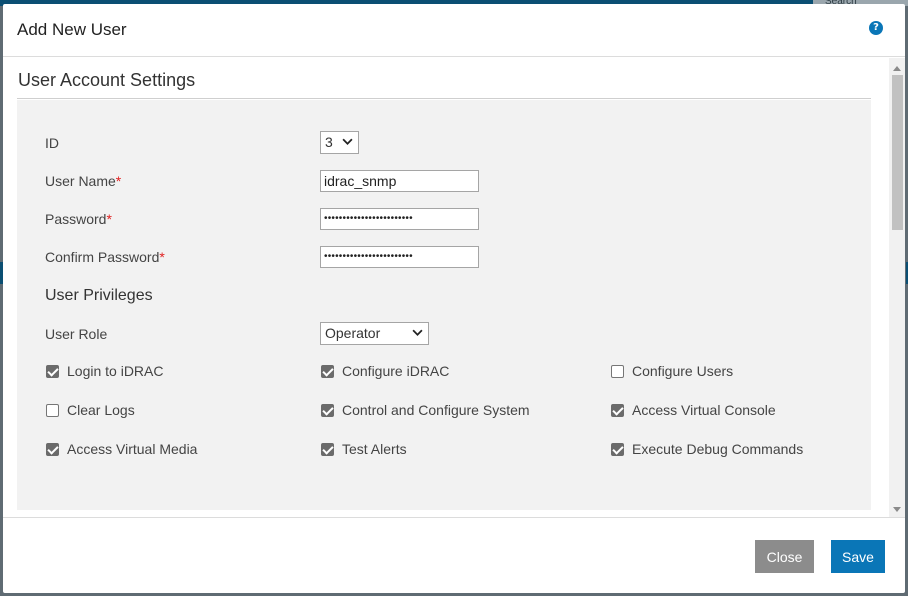 This screenshot has width=908, height=596. I want to click on scroll-up-arrow-icon, so click(897, 68).